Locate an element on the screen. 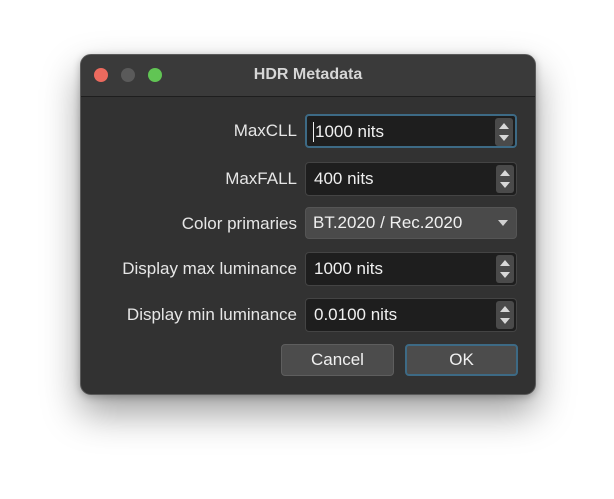 This screenshot has height=499, width=614. display-min-luminance-stepper is located at coordinates (505, 315).